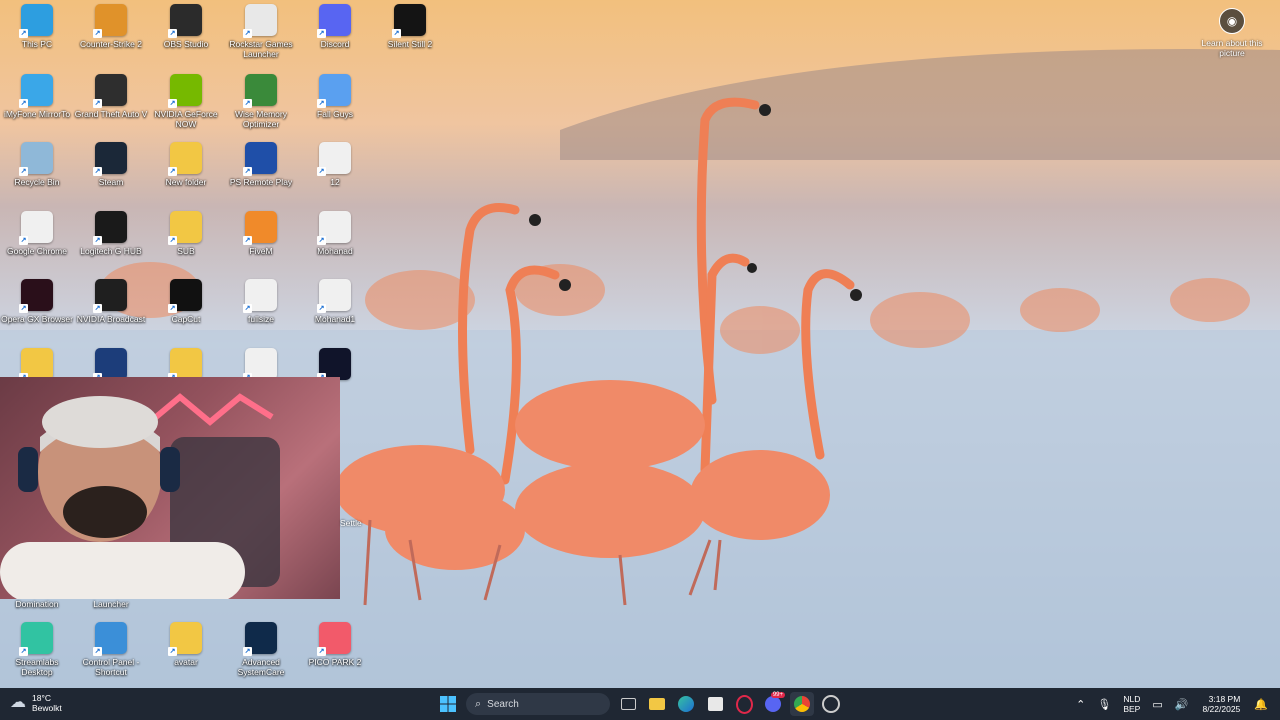 Image resolution: width=1280 pixels, height=720 pixels. I want to click on desktop-icon-label: Control Panel - Shortcut, so click(111, 667).